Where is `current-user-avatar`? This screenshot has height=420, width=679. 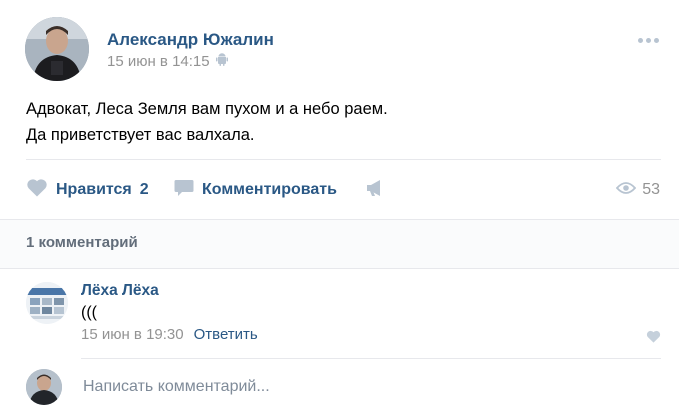 current-user-avatar is located at coordinates (44, 387).